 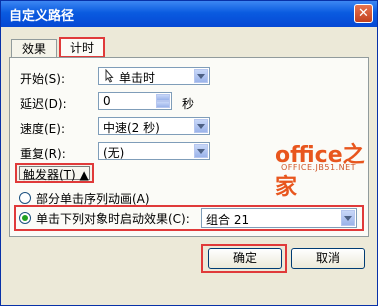 What do you see at coordinates (328, 258) in the screenshot?
I see `cancel-button: 取消` at bounding box center [328, 258].